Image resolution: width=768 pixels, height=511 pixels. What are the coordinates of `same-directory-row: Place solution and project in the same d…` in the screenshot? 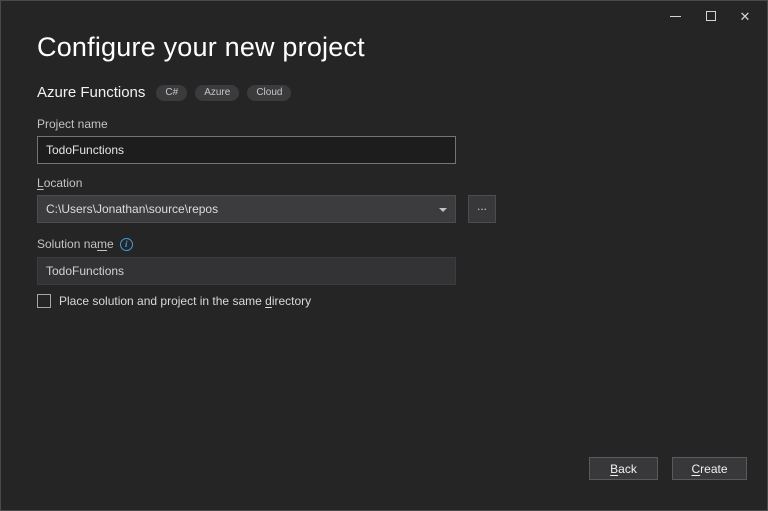 It's located at (174, 301).